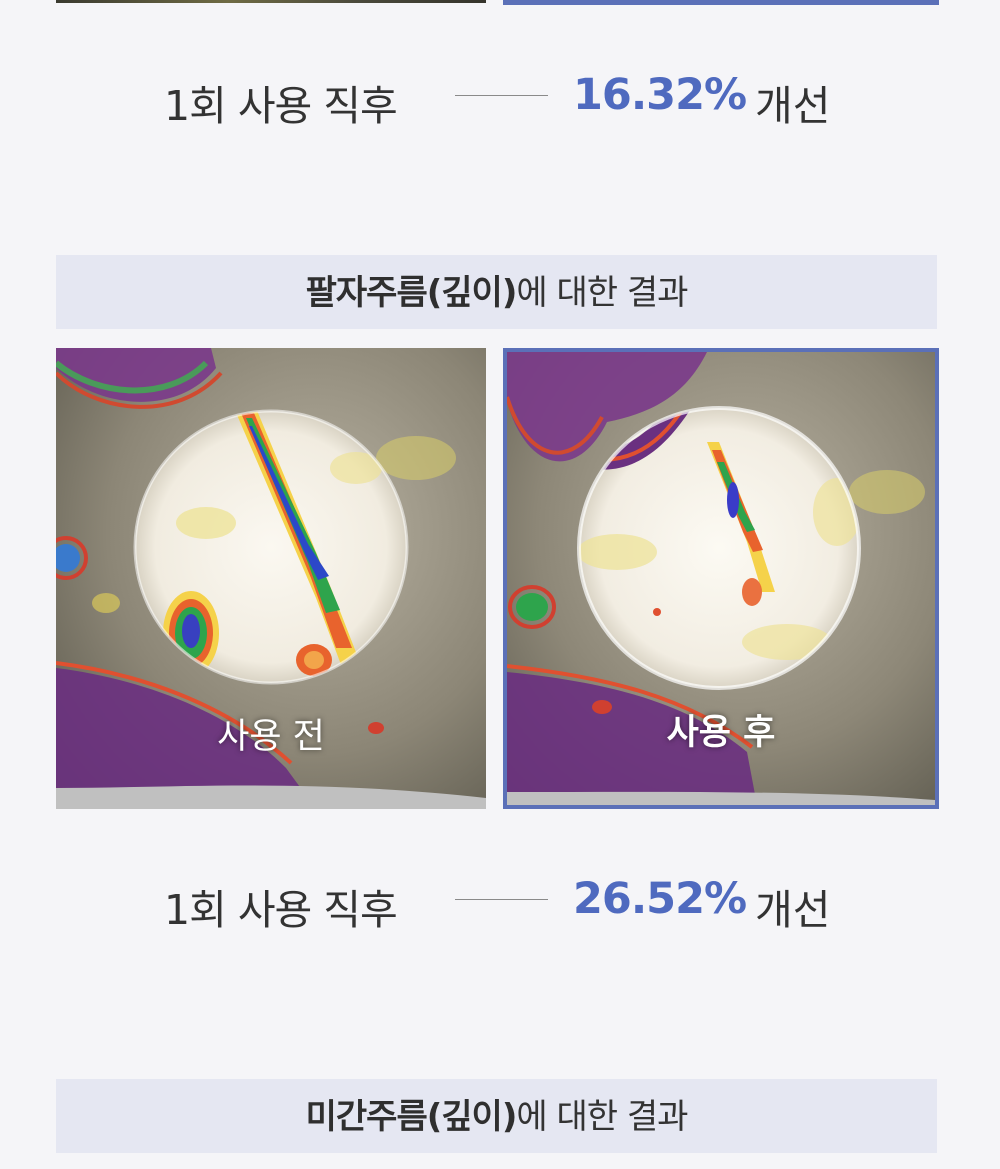 This screenshot has width=1000, height=1169. Describe the element at coordinates (721, 733) in the screenshot. I see `after-caption: 사용 후` at that location.